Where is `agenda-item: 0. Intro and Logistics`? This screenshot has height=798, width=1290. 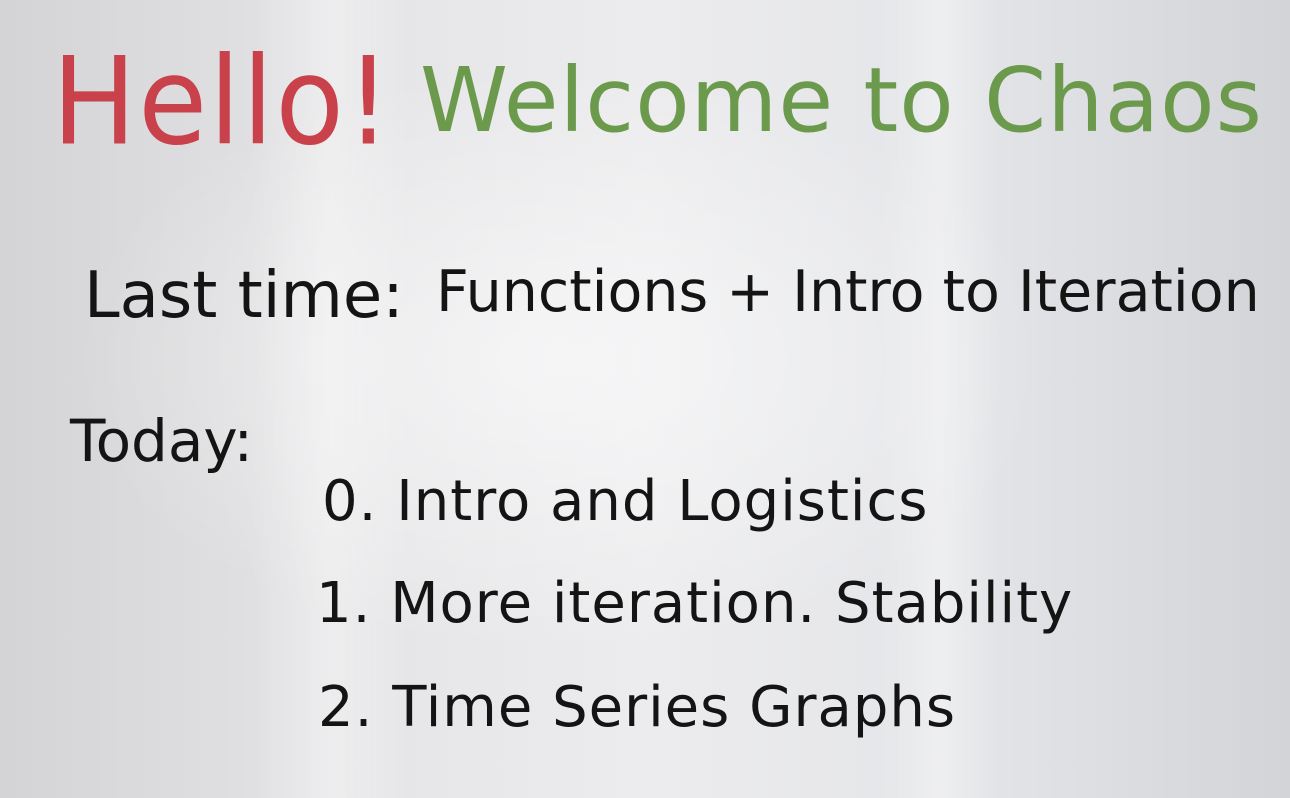
agenda-item: 0. Intro and Logistics is located at coordinates (625, 501).